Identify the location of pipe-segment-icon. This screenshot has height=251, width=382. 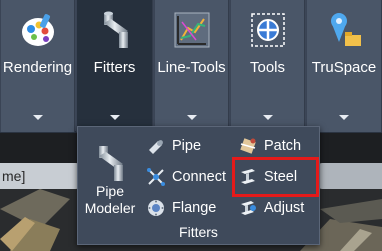
(156, 147).